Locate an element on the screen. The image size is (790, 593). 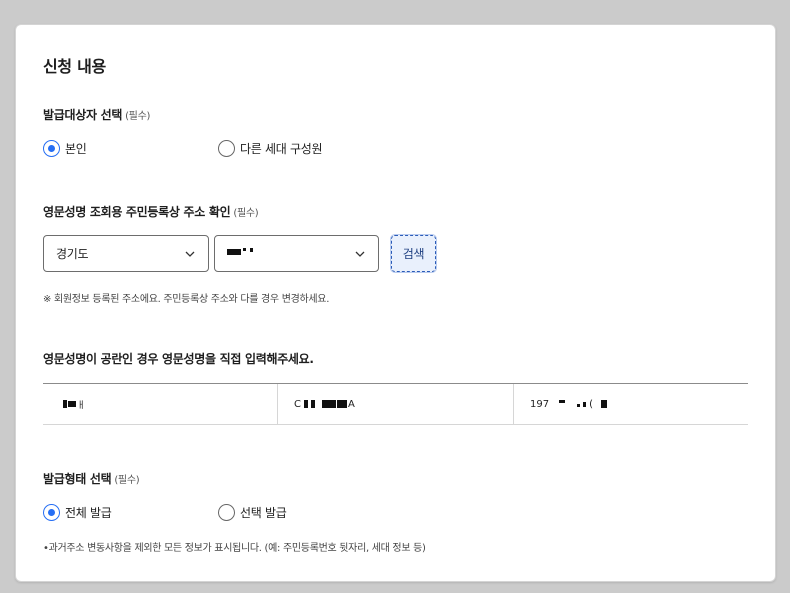
english-name-label: 영문성명이 공란인 경우 영문성명을 직접 입력해주세요. is located at coordinates (178, 359).